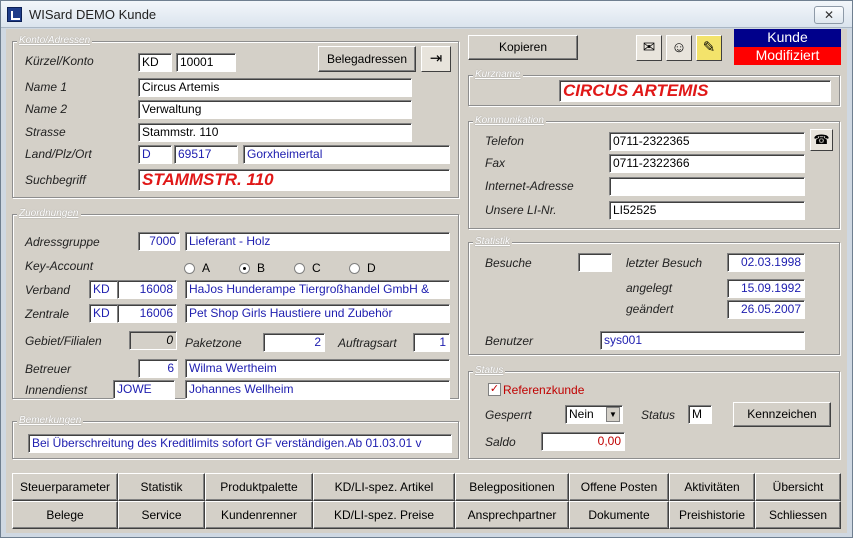 The image size is (853, 538). What do you see at coordinates (702, 340) in the screenshot?
I see `benutzer-field: sys001` at bounding box center [702, 340].